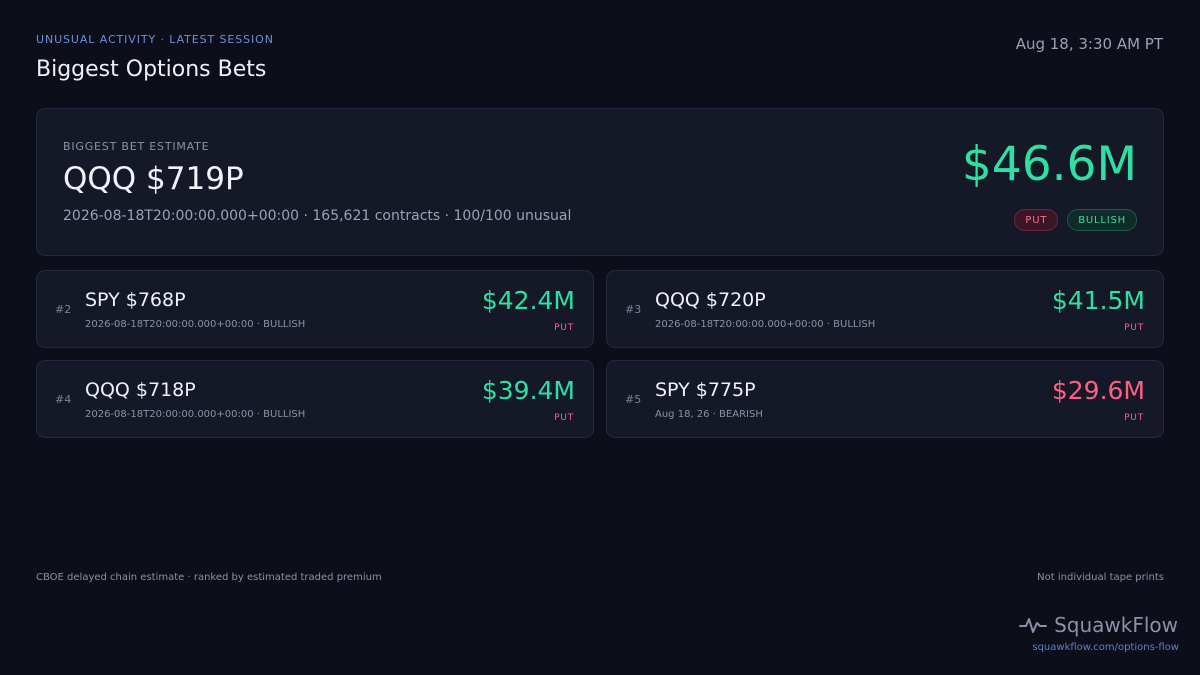 This screenshot has height=675, width=1200. Describe the element at coordinates (135, 300) in the screenshot. I see `bet-contract: SPY $768P` at that location.